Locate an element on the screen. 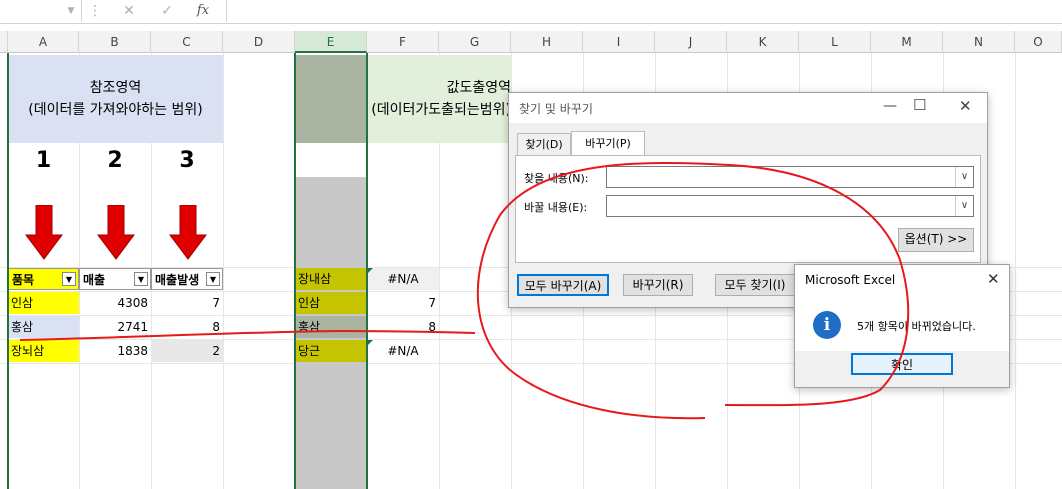  table-header-label: 매출발생 is located at coordinates (177, 280).